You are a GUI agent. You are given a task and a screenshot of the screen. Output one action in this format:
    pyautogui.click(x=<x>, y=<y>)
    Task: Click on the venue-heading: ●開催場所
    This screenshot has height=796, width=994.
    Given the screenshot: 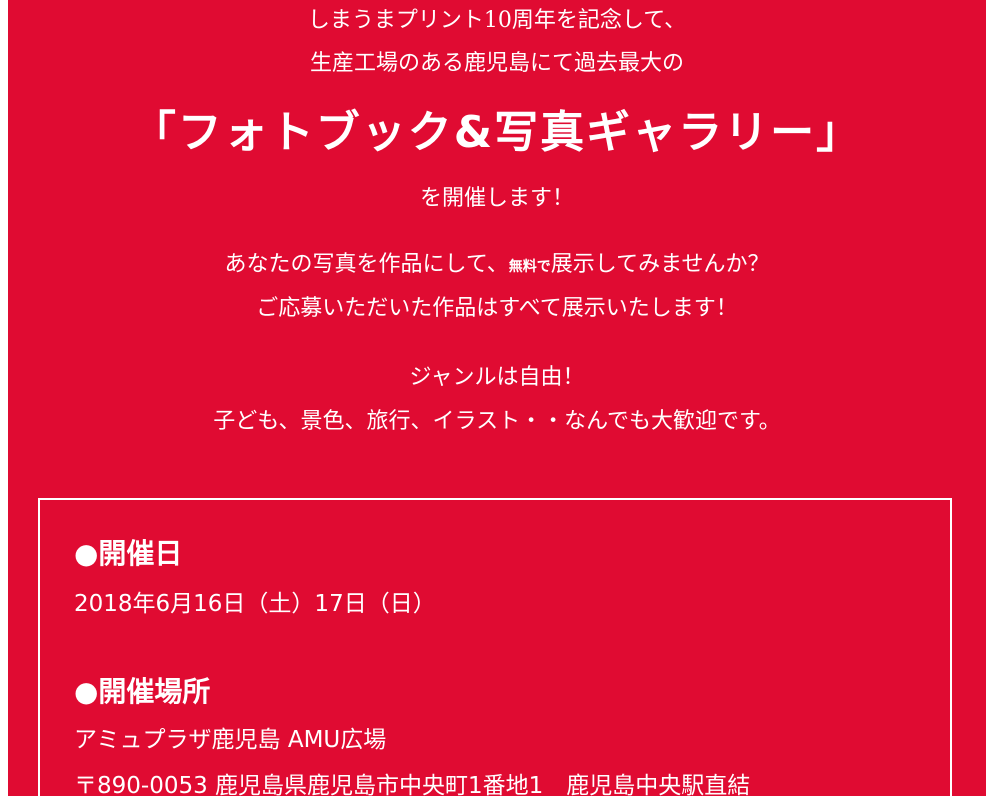 What is the action you would take?
    pyautogui.click(x=142, y=691)
    